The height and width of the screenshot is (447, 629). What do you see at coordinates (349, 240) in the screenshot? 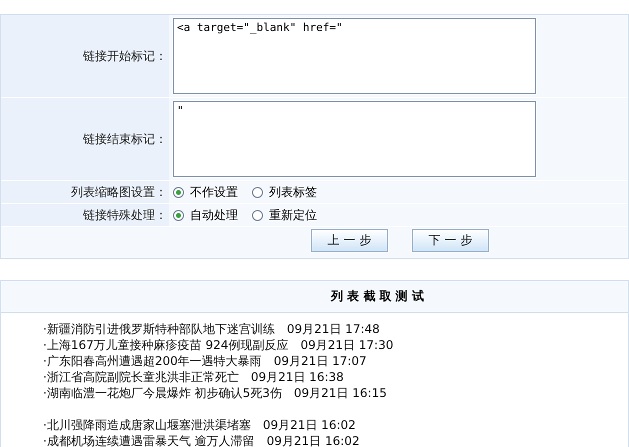
I see `step-button: 上 一 步` at bounding box center [349, 240].